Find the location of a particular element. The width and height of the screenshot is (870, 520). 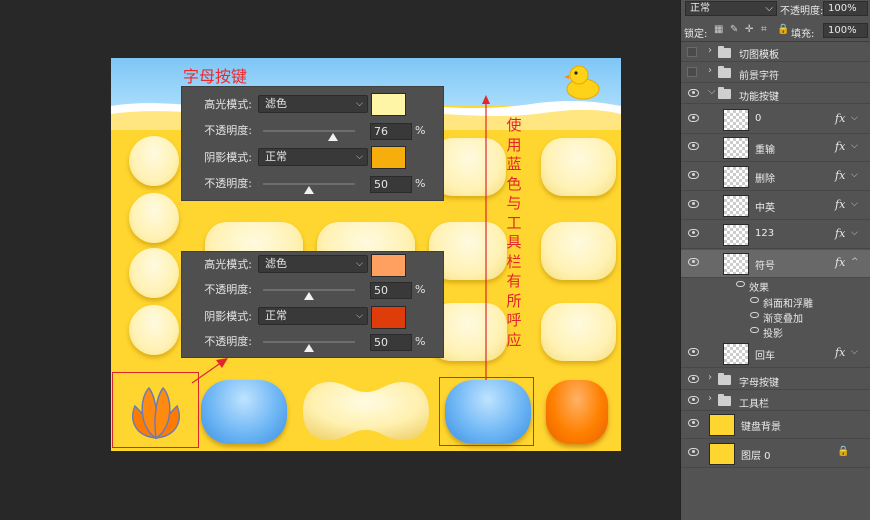

fill-label: 填充: is located at coordinates (803, 34).